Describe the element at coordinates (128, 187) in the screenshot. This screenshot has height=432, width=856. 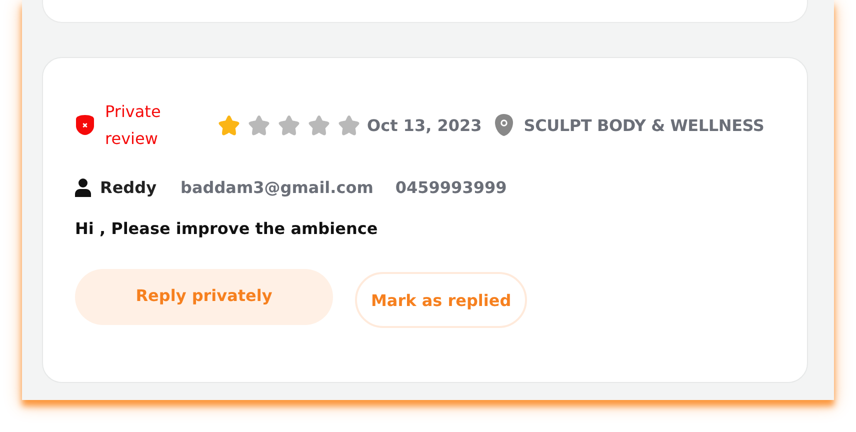
I see `reviewer-name: Reddy` at that location.